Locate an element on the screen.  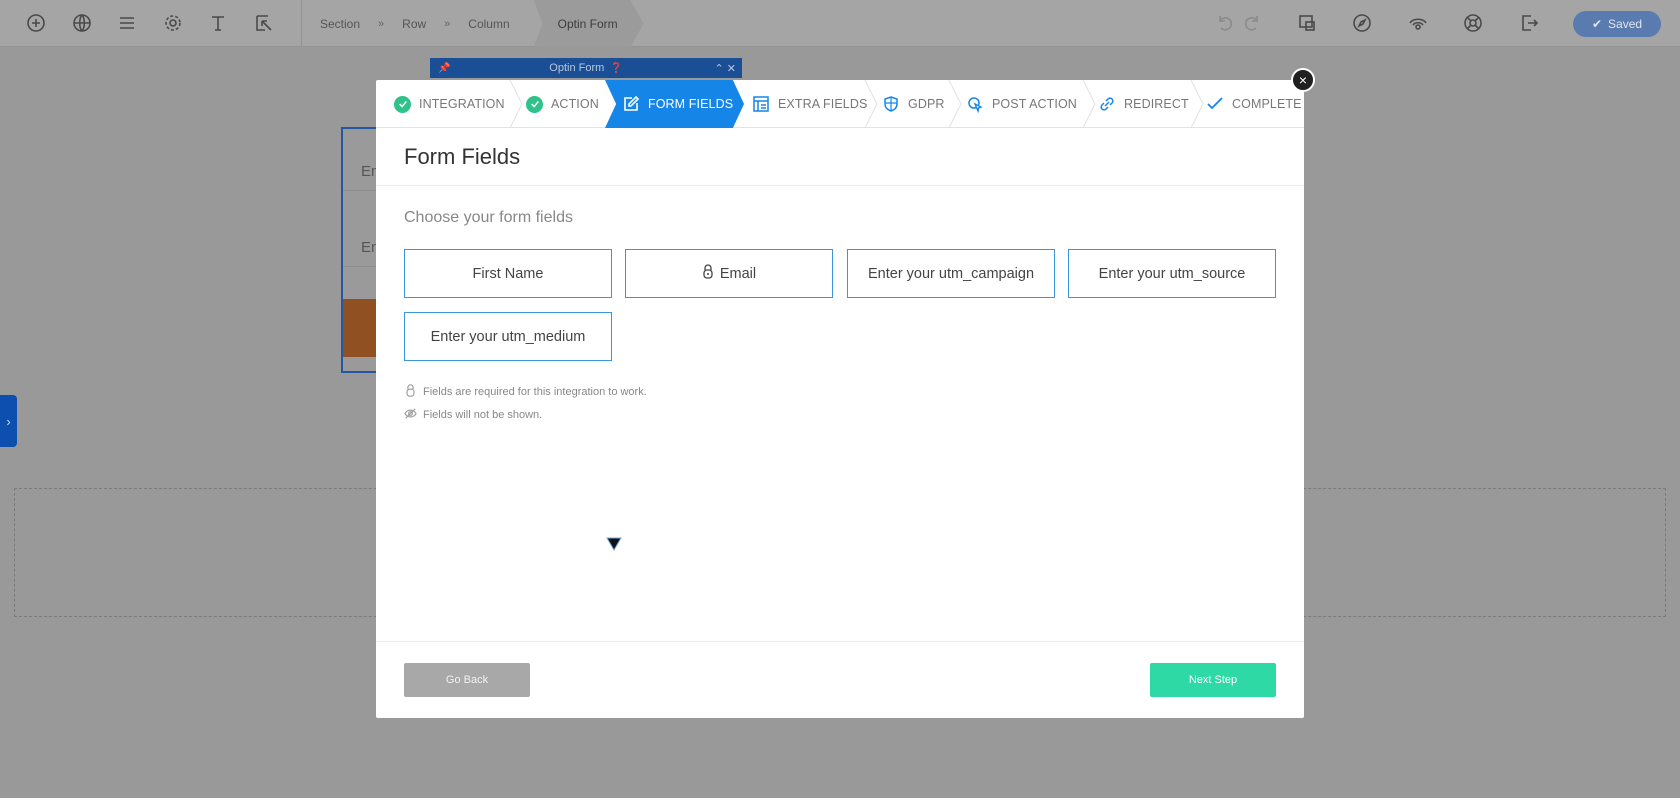
step-label: REDIRECT is located at coordinates (1156, 104).